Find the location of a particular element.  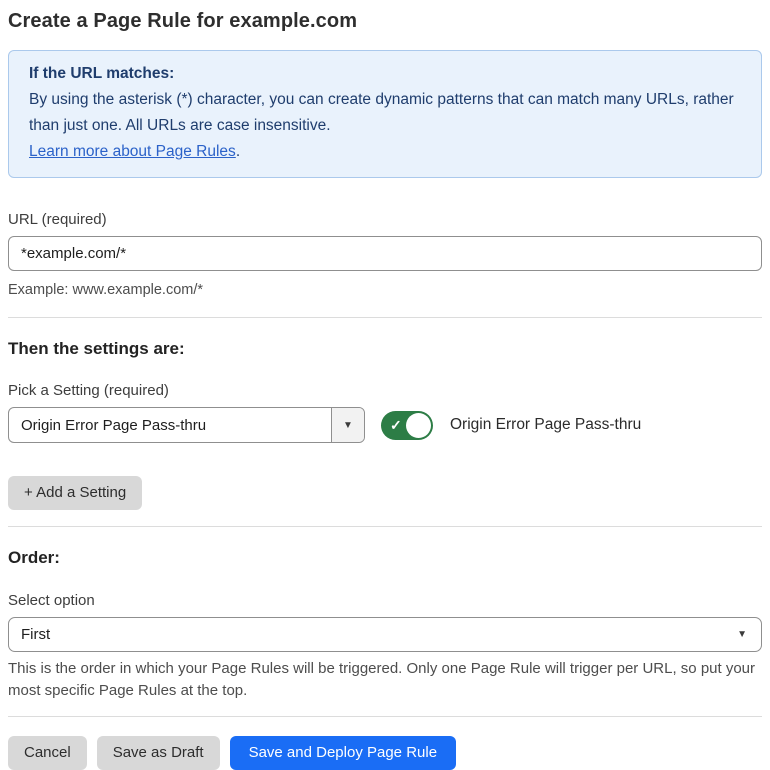

link-suffix: . is located at coordinates (238, 151).